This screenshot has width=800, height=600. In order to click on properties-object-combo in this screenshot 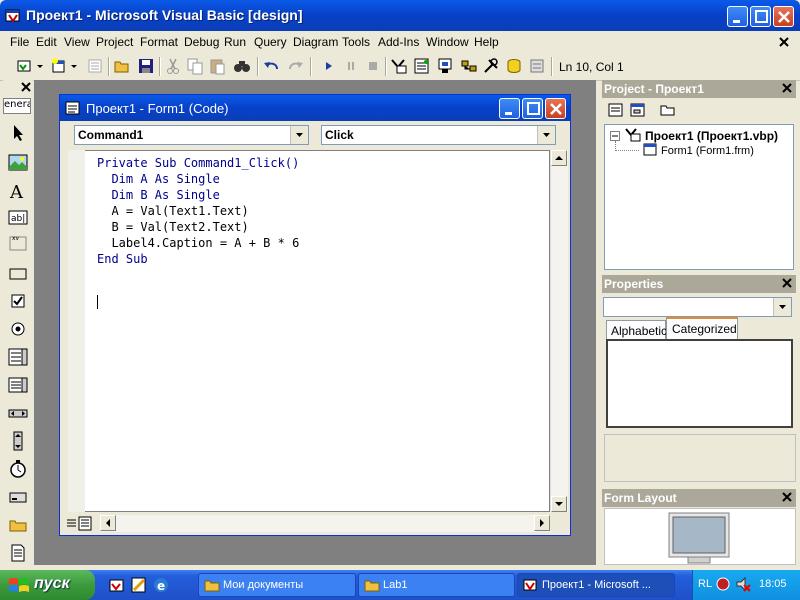, I will do `click(697, 307)`.